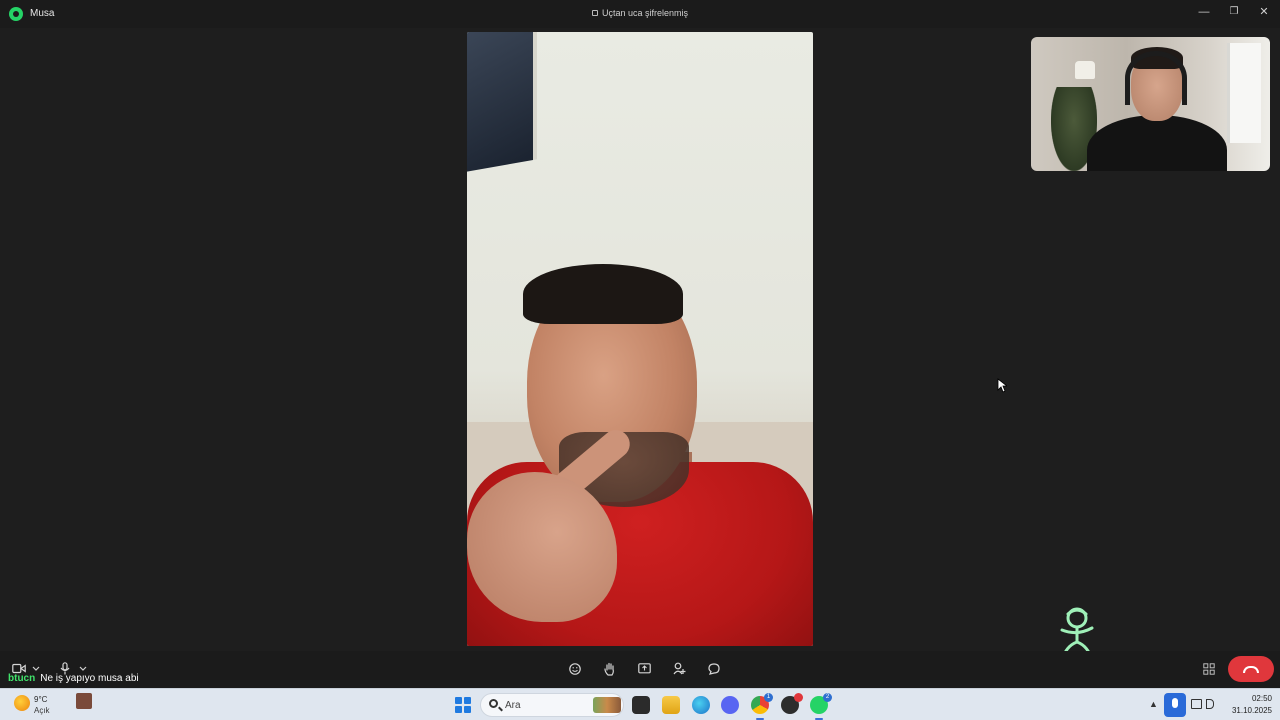  Describe the element at coordinates (22, 678) in the screenshot. I see `chat-username: btucn` at that location.